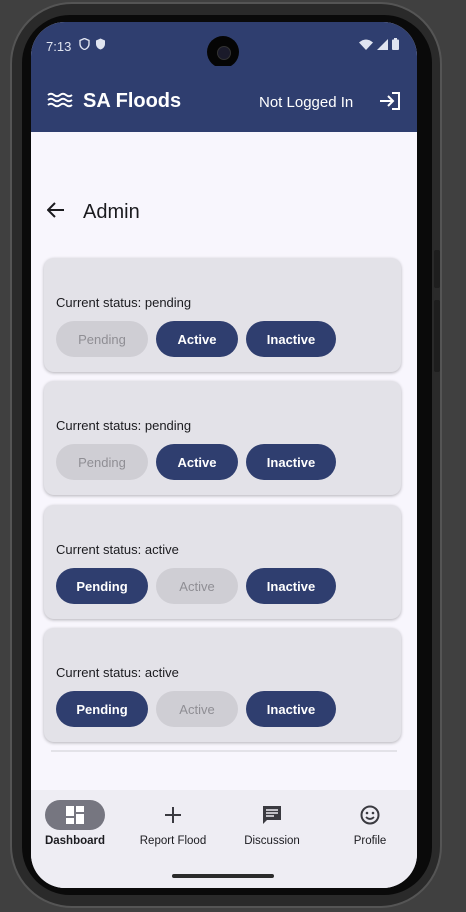 The width and height of the screenshot is (466, 912). I want to click on nav-discussion-label: Discussion, so click(272, 841).